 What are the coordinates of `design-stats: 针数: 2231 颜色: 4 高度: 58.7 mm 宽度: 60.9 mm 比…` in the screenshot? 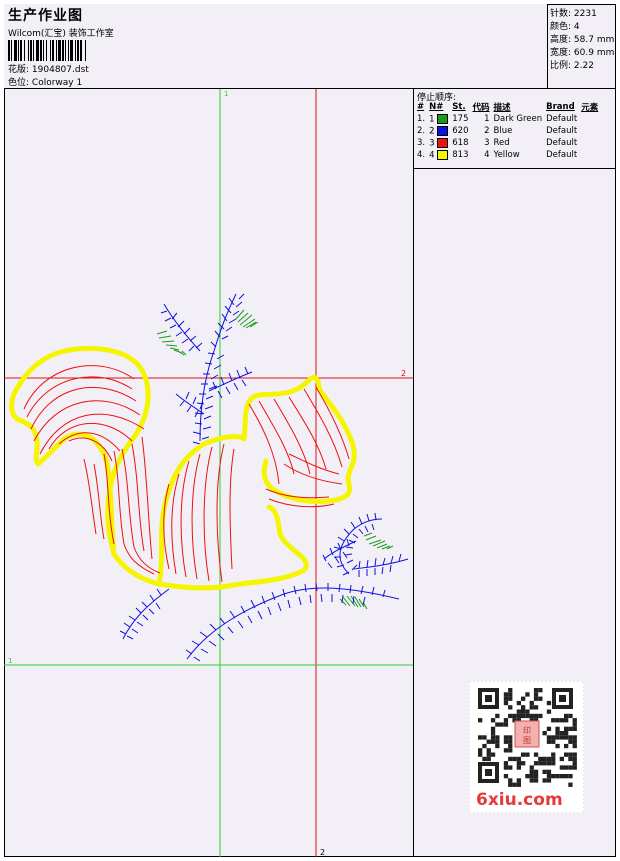 It's located at (582, 46).